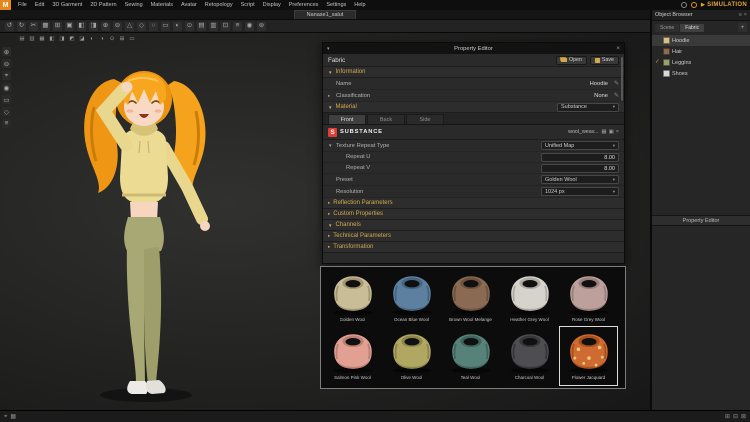 Image resolution: width=750 pixels, height=422 pixels. What do you see at coordinates (588, 298) in the screenshot?
I see `material-thumb-rose-grey-wool: Rose Grey Wool` at bounding box center [588, 298].